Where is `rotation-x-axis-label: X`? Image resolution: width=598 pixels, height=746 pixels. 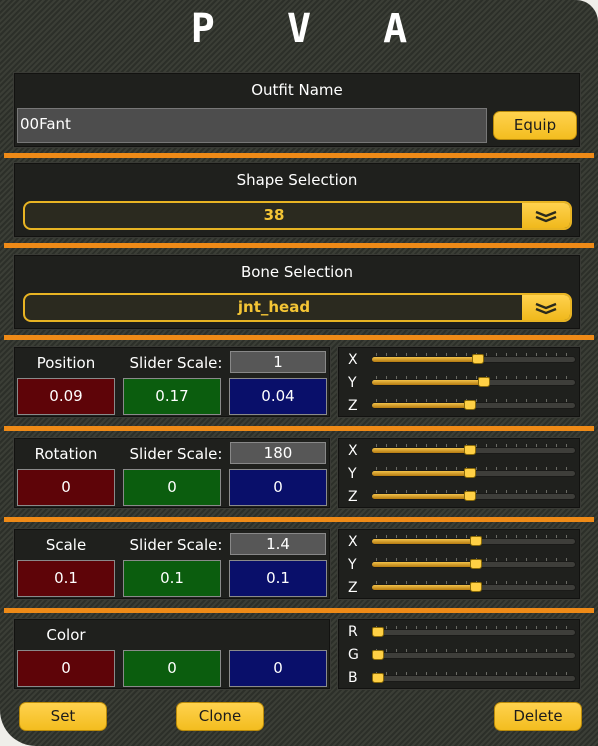
rotation-x-axis-label: X is located at coordinates (353, 451).